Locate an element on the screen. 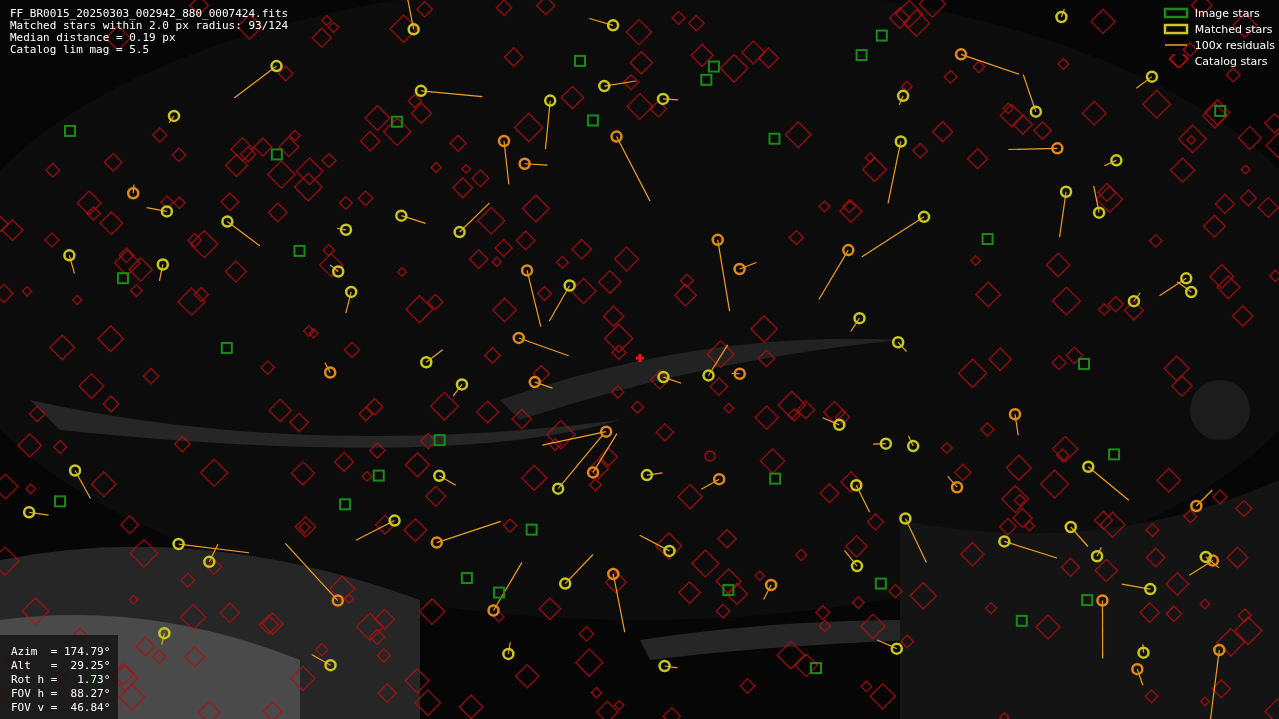 This screenshot has height=719, width=1279. pointing-text: FOV v = 46.84° is located at coordinates (61, 708).